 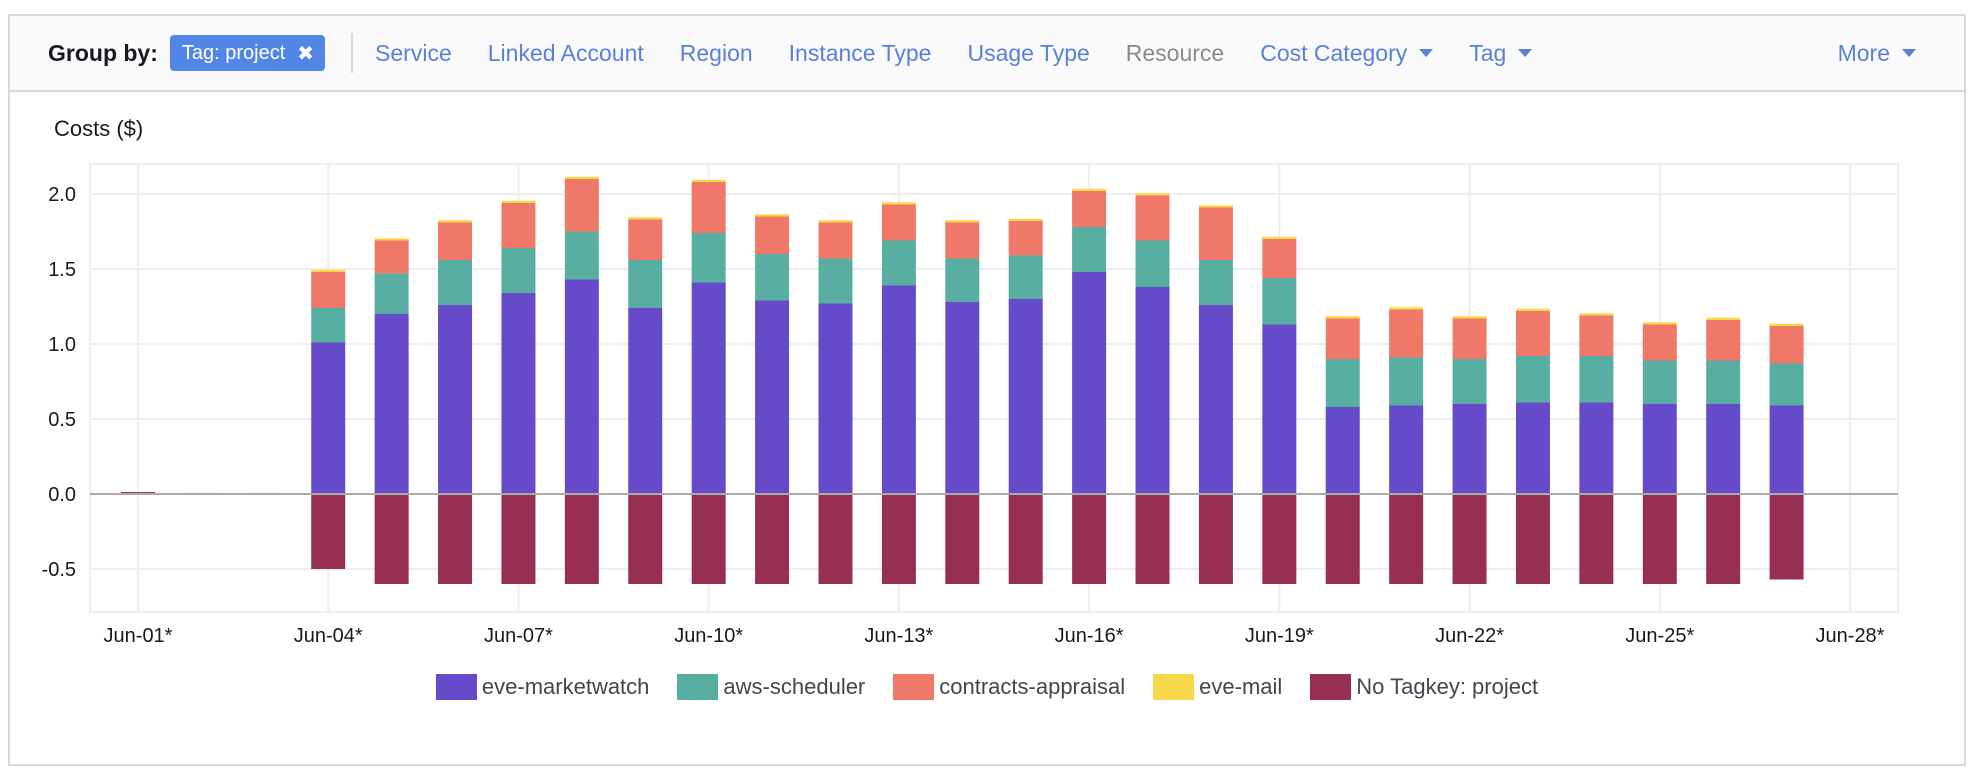 I want to click on active-group-chip: Tag: project ✖, so click(x=247, y=53).